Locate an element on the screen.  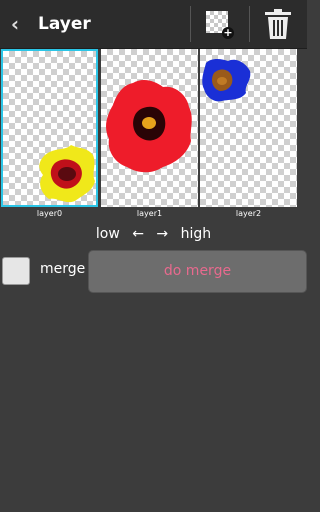
delete-layer-button is located at coordinates (278, 24).